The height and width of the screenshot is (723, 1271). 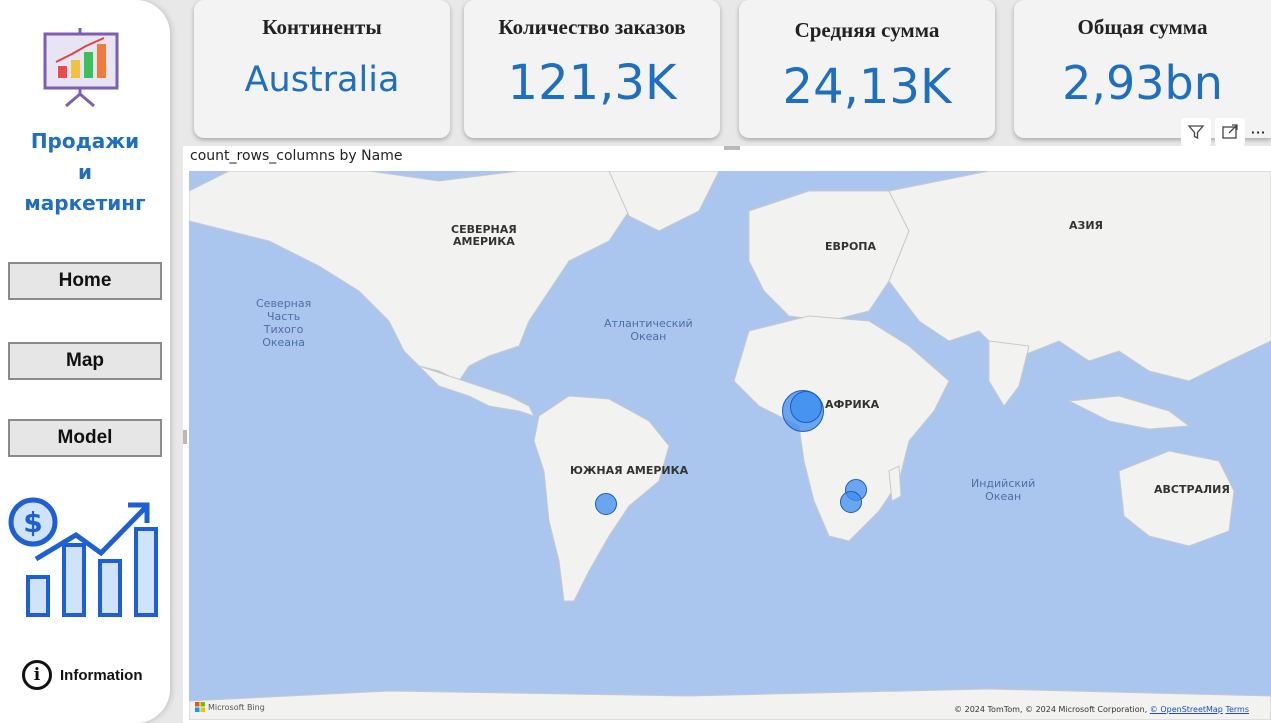 I want to click on info-icon: i, so click(x=37, y=675).